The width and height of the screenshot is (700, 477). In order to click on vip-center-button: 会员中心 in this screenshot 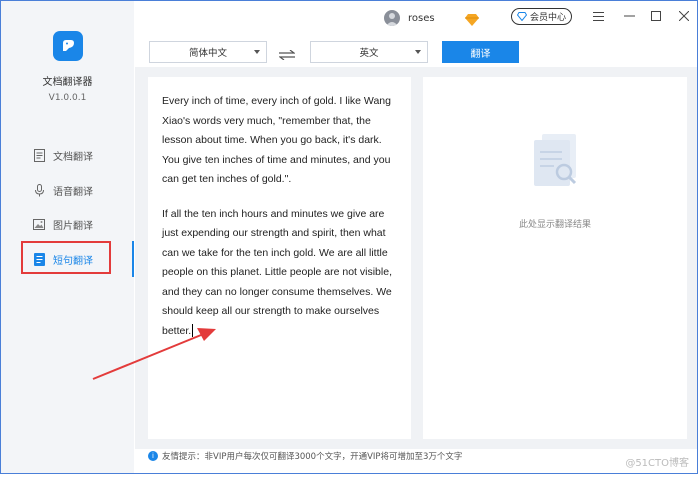, I will do `click(541, 16)`.